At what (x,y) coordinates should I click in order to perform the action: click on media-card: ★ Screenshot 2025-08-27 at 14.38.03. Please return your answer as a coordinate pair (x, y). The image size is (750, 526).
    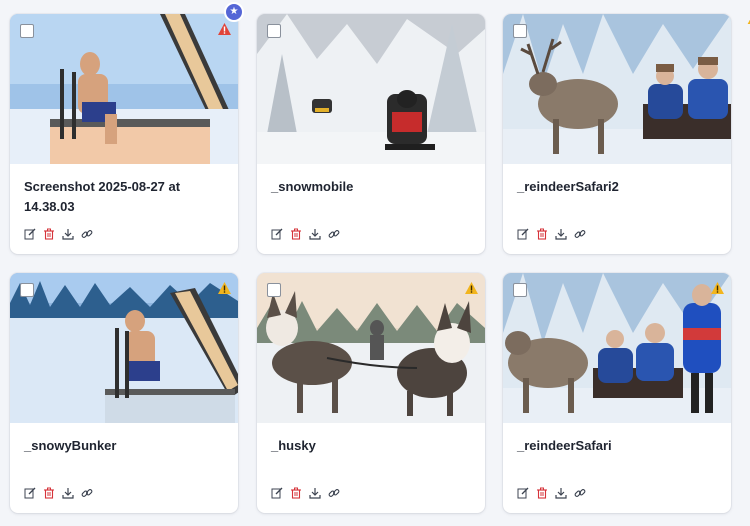
    Looking at the image, I should click on (127, 128).